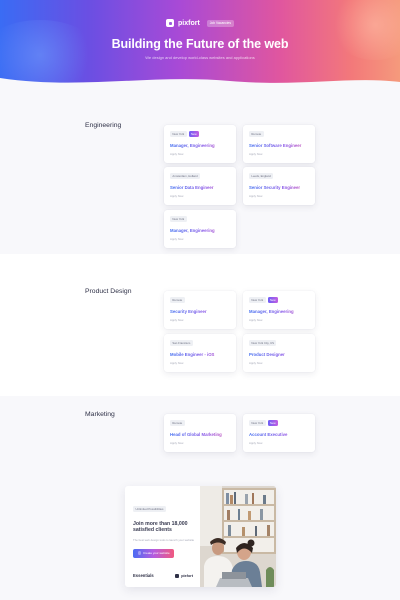 The width and height of the screenshot is (400, 600). What do you see at coordinates (282, 434) in the screenshot?
I see `job-title-link: Account Executive` at bounding box center [282, 434].